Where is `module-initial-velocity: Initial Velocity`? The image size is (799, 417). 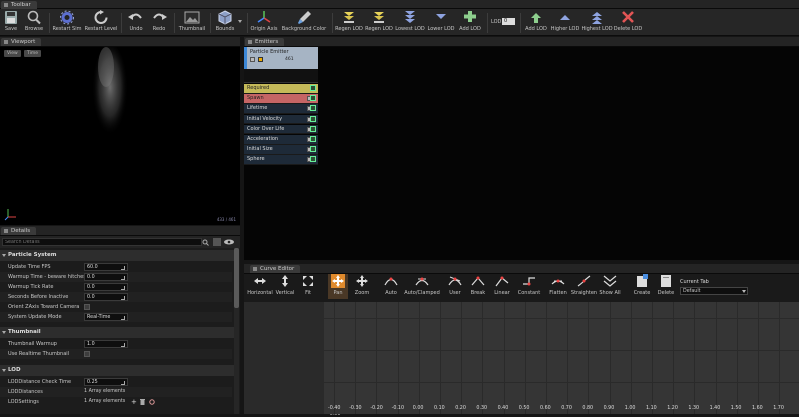 module-initial-velocity: Initial Velocity is located at coordinates (281, 119).